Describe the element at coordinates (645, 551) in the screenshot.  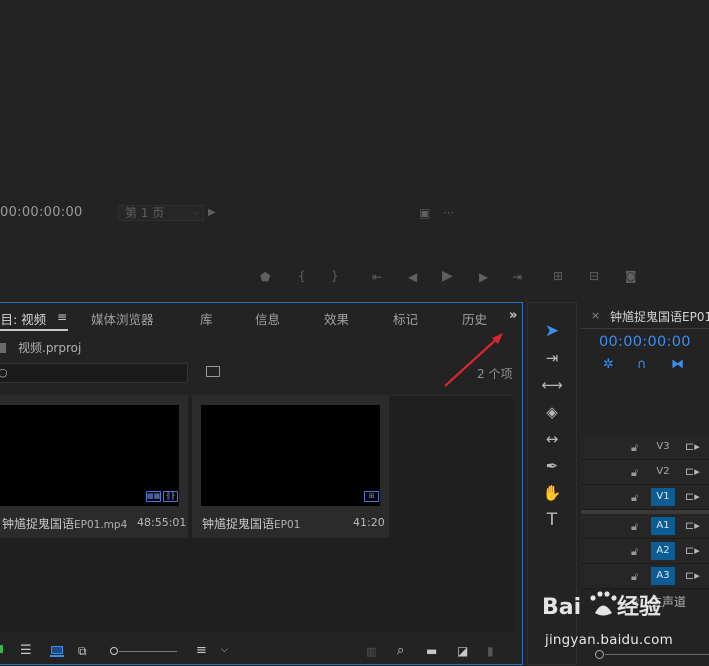
I see `track-row: 🔓︎ A2 ⊏▸` at that location.